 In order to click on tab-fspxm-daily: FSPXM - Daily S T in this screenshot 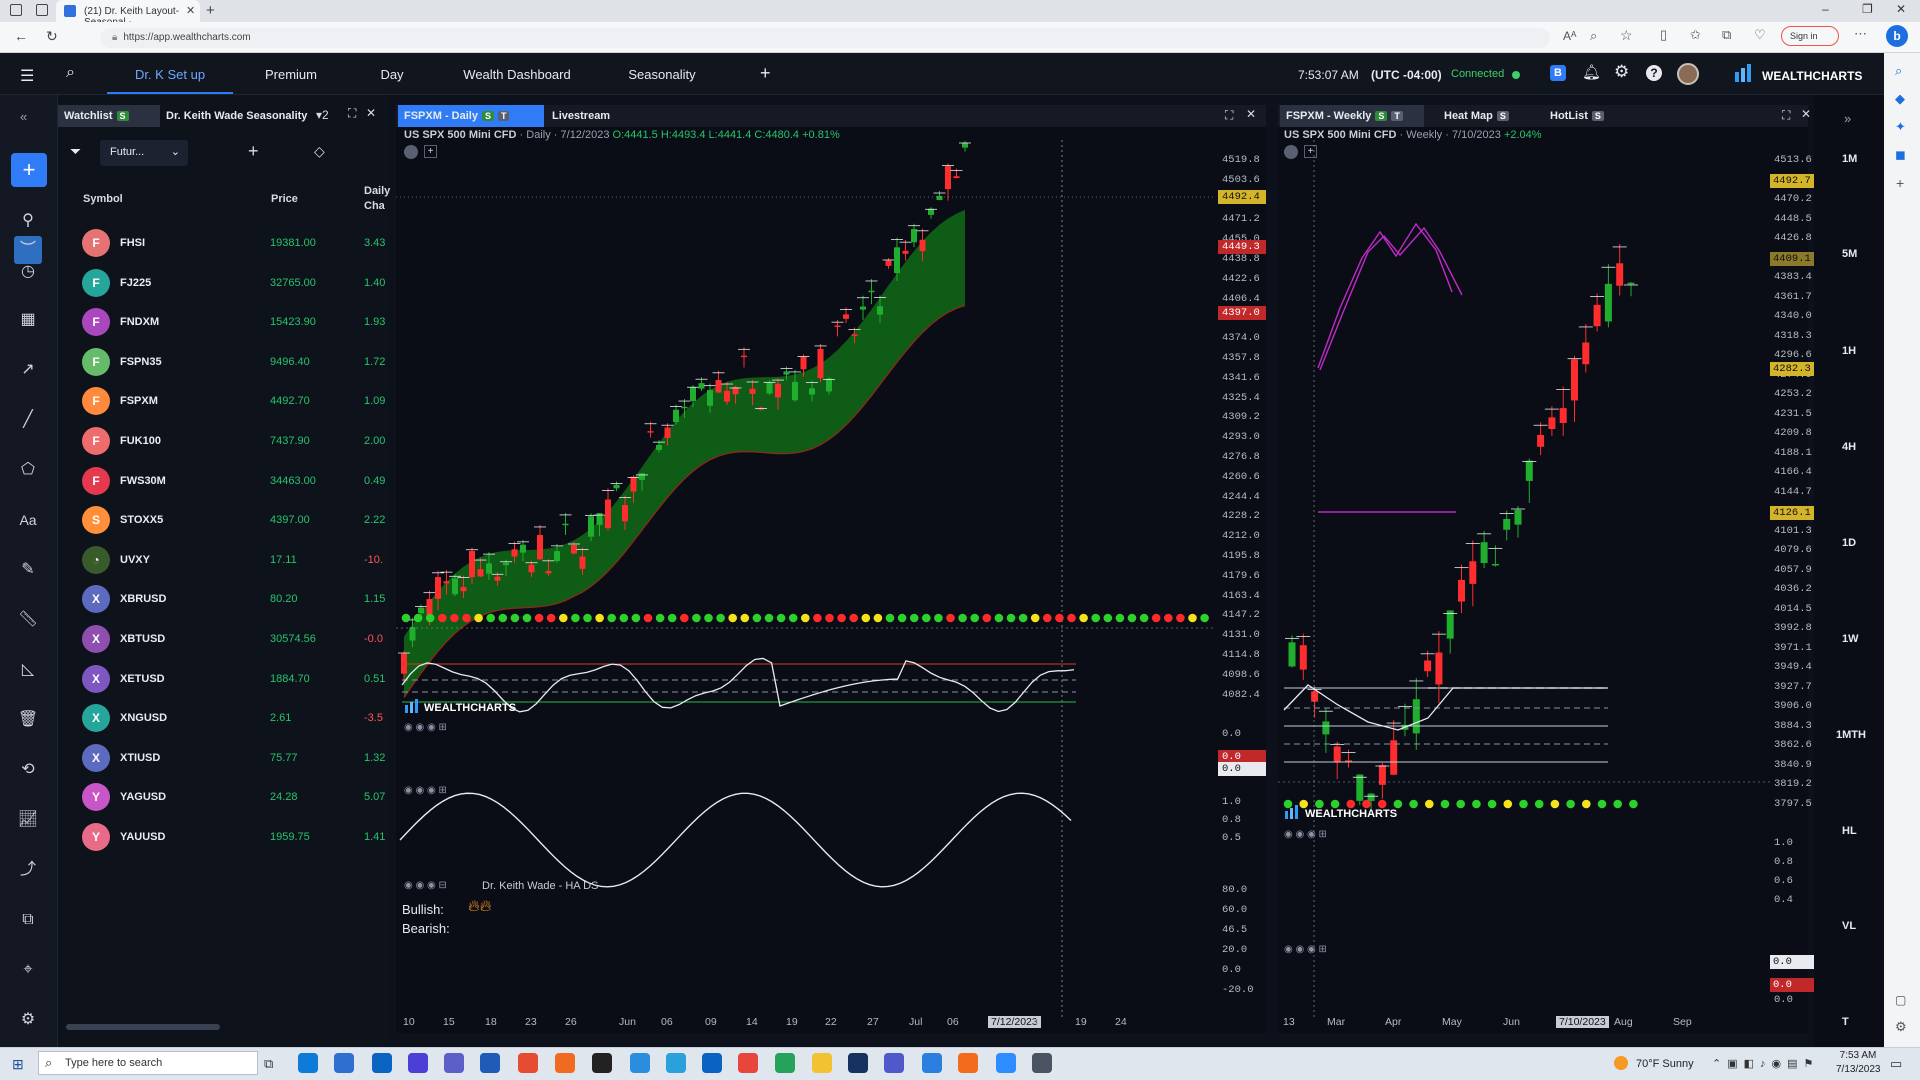, I will do `click(471, 116)`.